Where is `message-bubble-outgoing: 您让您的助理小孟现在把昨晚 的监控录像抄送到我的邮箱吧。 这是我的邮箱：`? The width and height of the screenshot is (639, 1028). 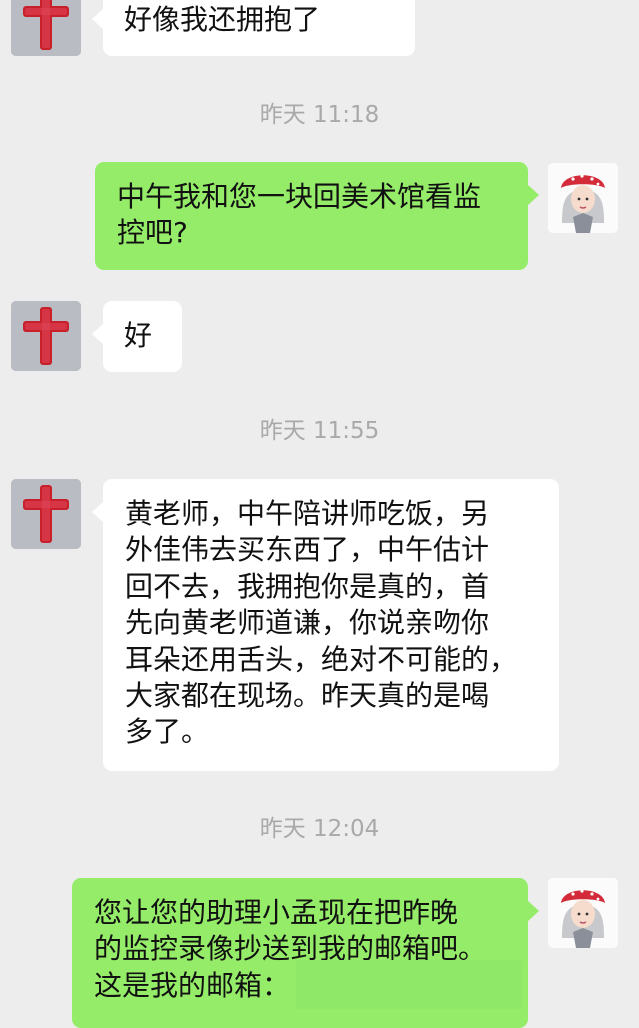
message-bubble-outgoing: 您让您的助理小孟现在把昨晚 的监控录像抄送到我的邮箱吧。 这是我的邮箱： is located at coordinates (305, 953).